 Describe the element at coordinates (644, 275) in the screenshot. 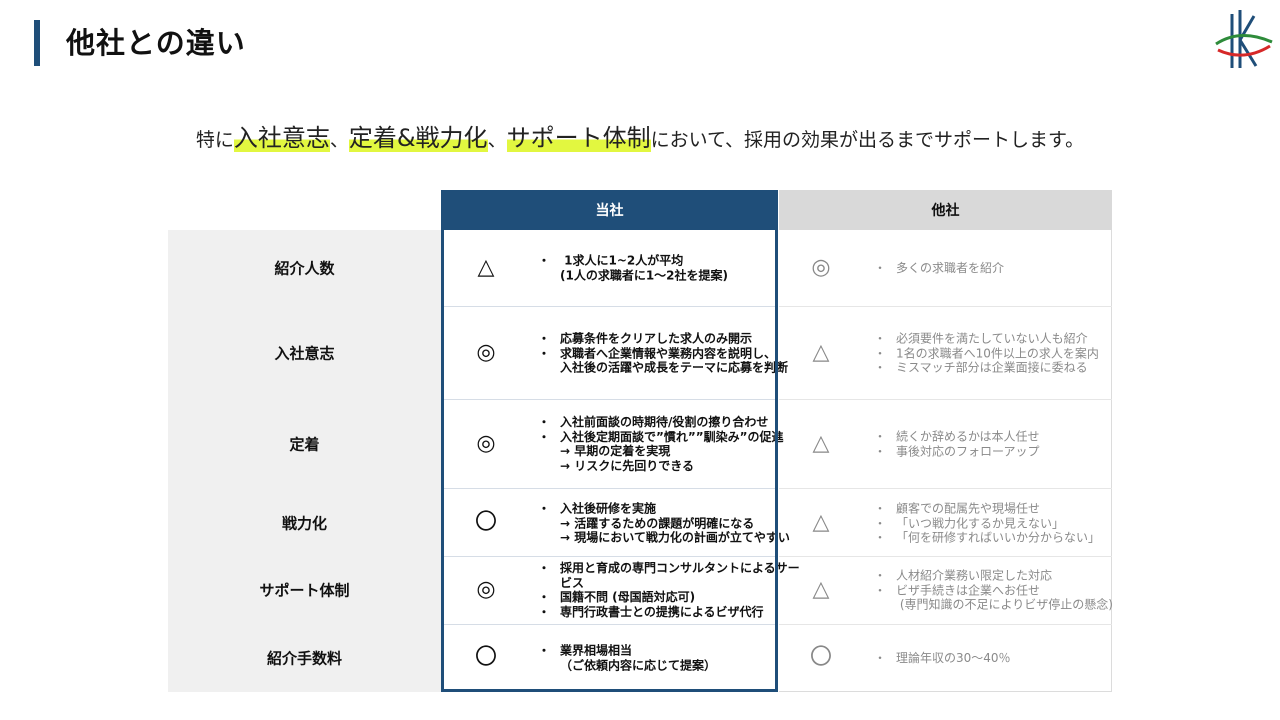

I see `description-item: (1人の求職者に1～2社を提案)` at that location.